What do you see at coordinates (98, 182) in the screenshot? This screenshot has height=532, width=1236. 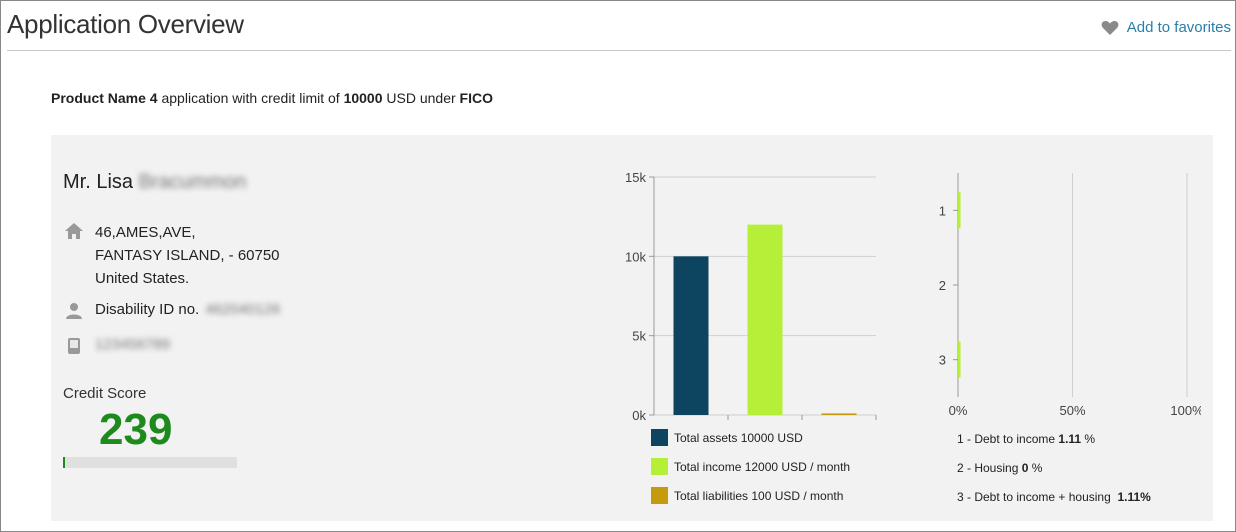 I see `applicant-first-name: Mr. Lisa` at bounding box center [98, 182].